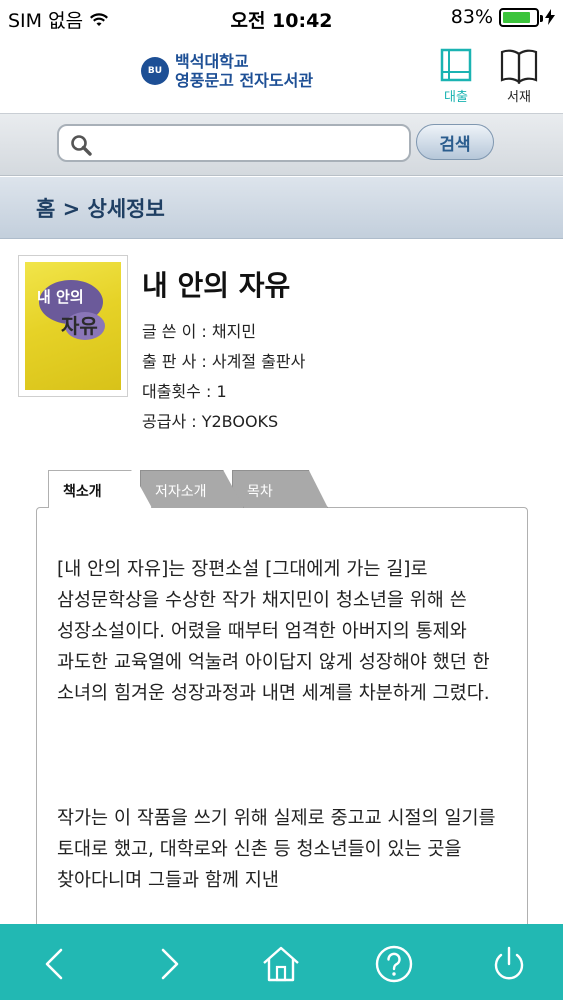 The height and width of the screenshot is (1000, 563). Describe the element at coordinates (100, 209) in the screenshot. I see `breadcrumb-text: 홈 > 상세정보` at that location.